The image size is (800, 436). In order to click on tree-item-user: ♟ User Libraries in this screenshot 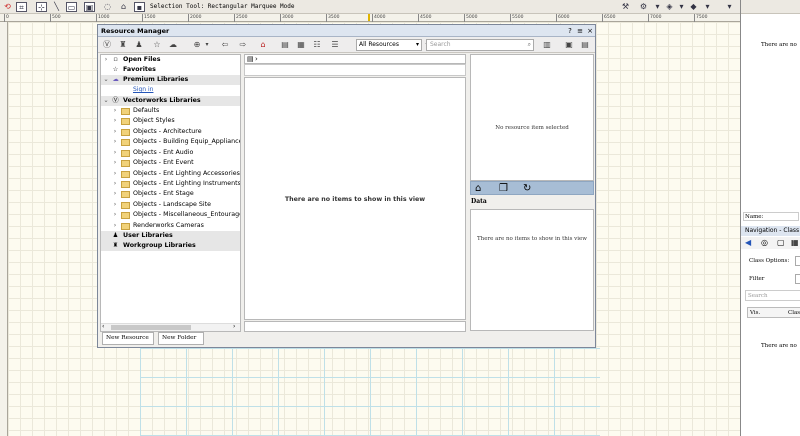, I will do `click(170, 236)`.